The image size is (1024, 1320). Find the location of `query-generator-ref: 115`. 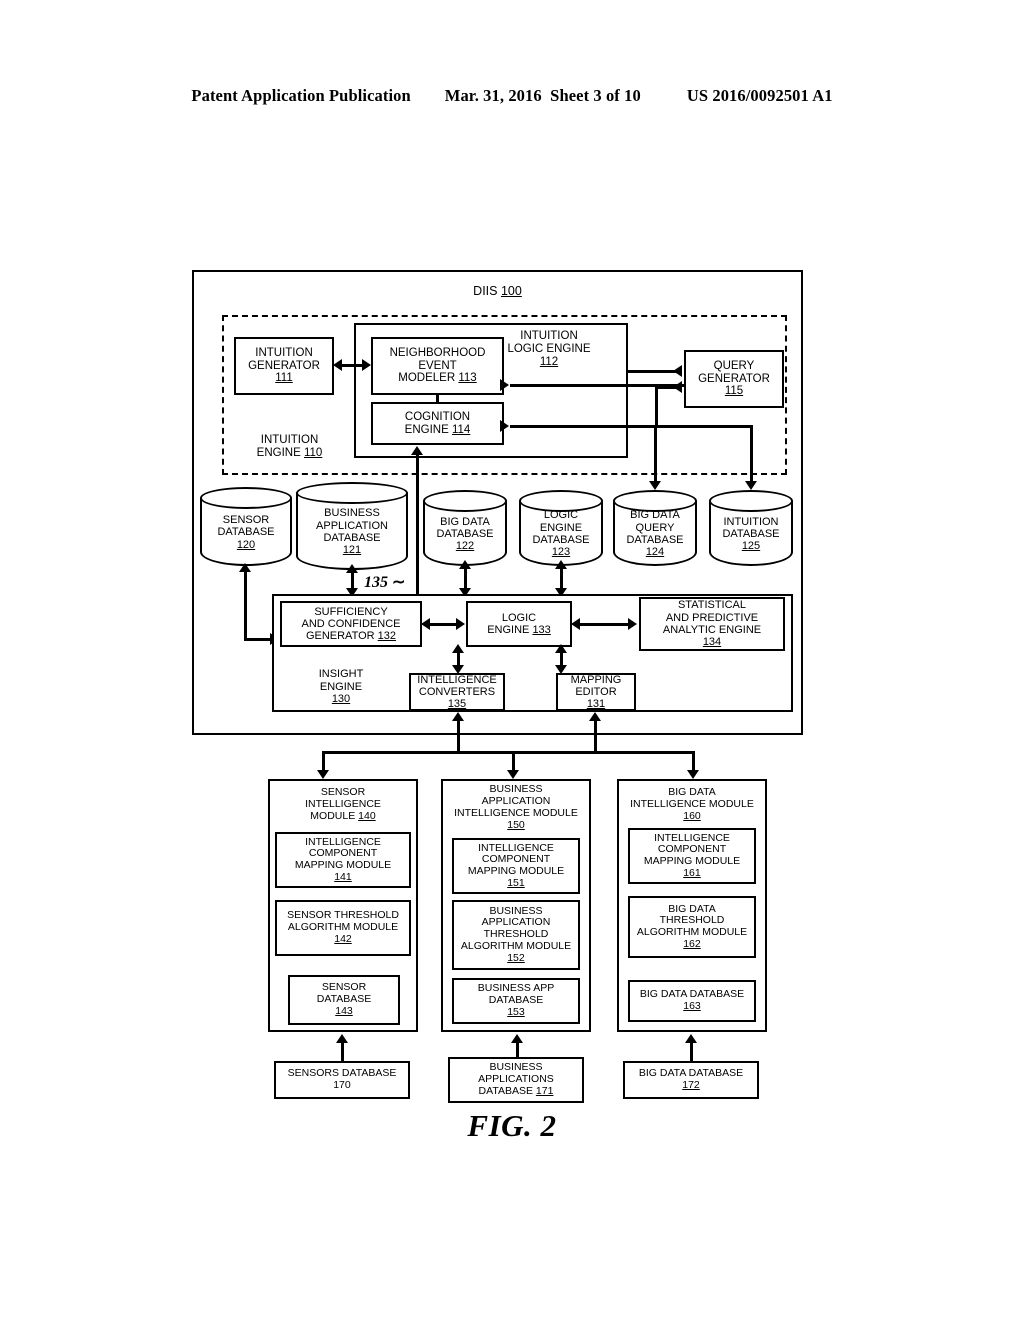

query-generator-ref: 115 is located at coordinates (734, 391).